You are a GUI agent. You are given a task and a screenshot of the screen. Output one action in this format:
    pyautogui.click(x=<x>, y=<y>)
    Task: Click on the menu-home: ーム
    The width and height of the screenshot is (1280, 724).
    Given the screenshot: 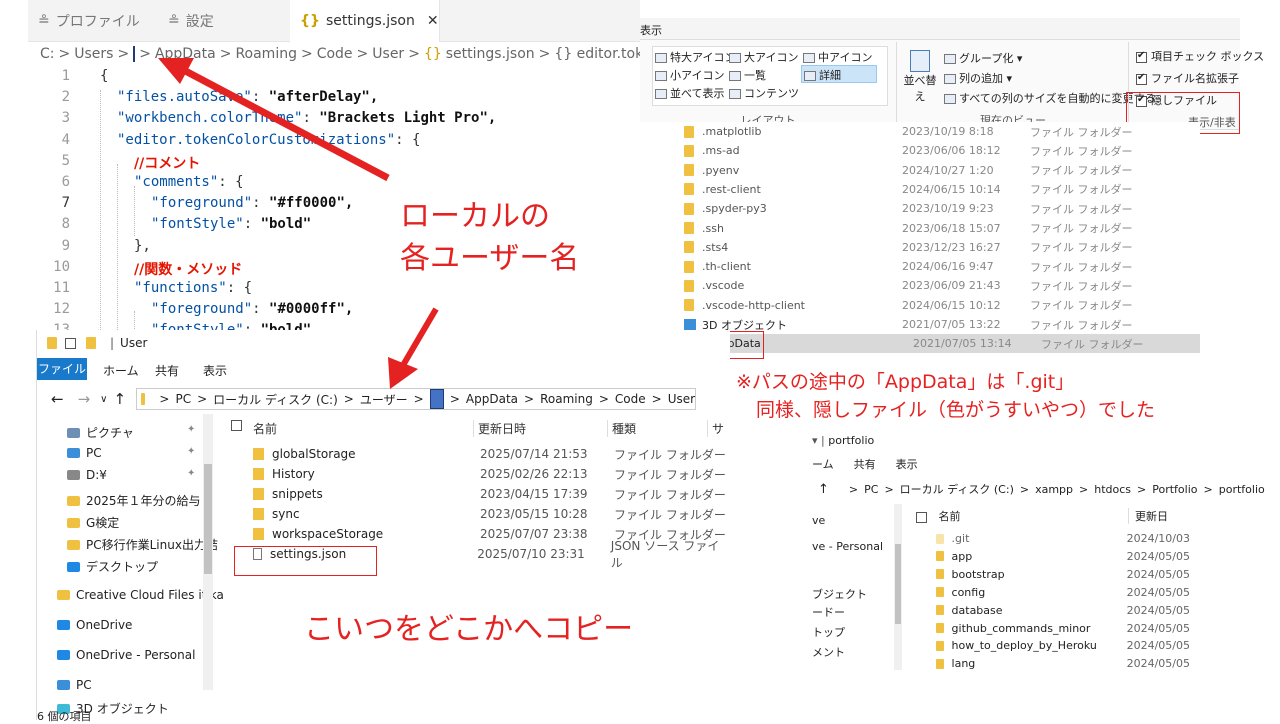 What is the action you would take?
    pyautogui.click(x=823, y=464)
    